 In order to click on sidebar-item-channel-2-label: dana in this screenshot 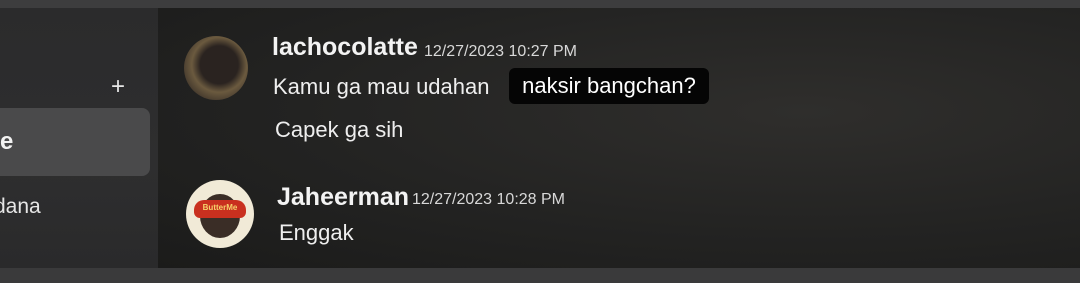, I will do `click(20, 207)`.